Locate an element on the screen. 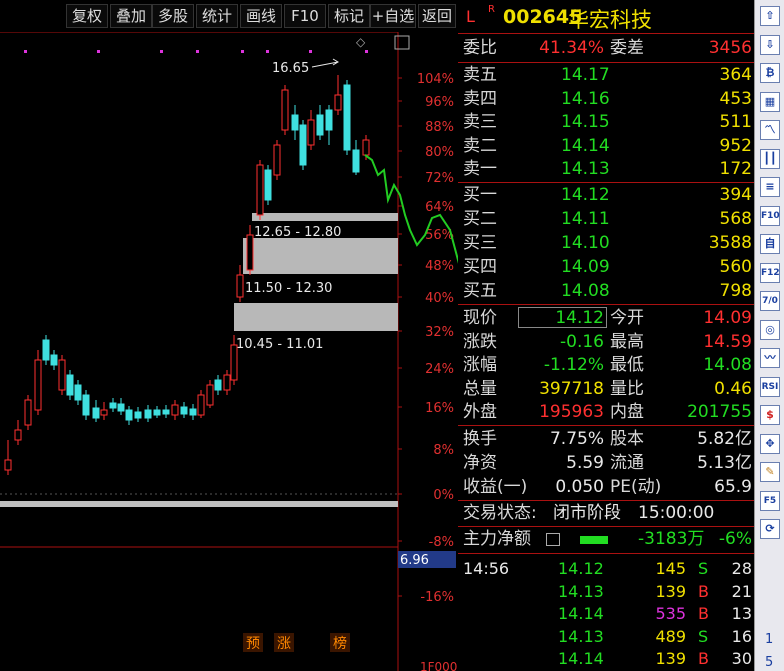 The width and height of the screenshot is (784, 671). fin-value-2: 5.82亿 is located at coordinates (724, 439).